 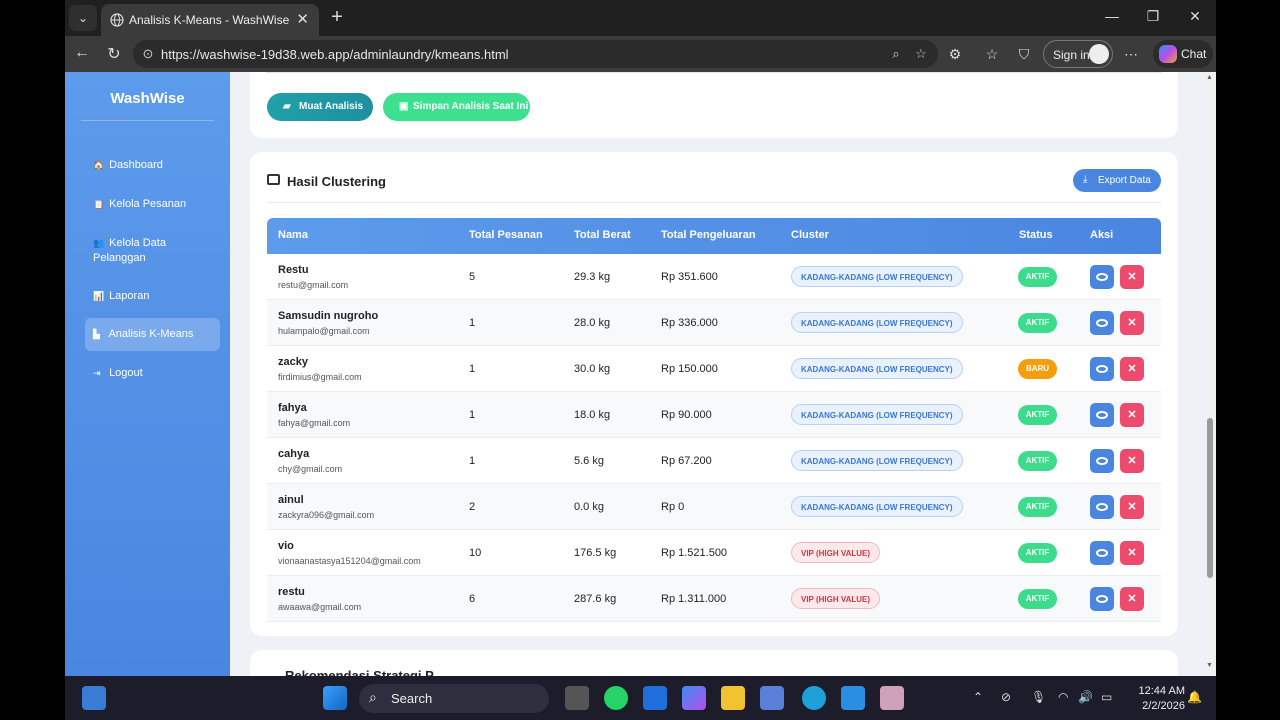 I want to click on whatsapp-icon, so click(x=616, y=698).